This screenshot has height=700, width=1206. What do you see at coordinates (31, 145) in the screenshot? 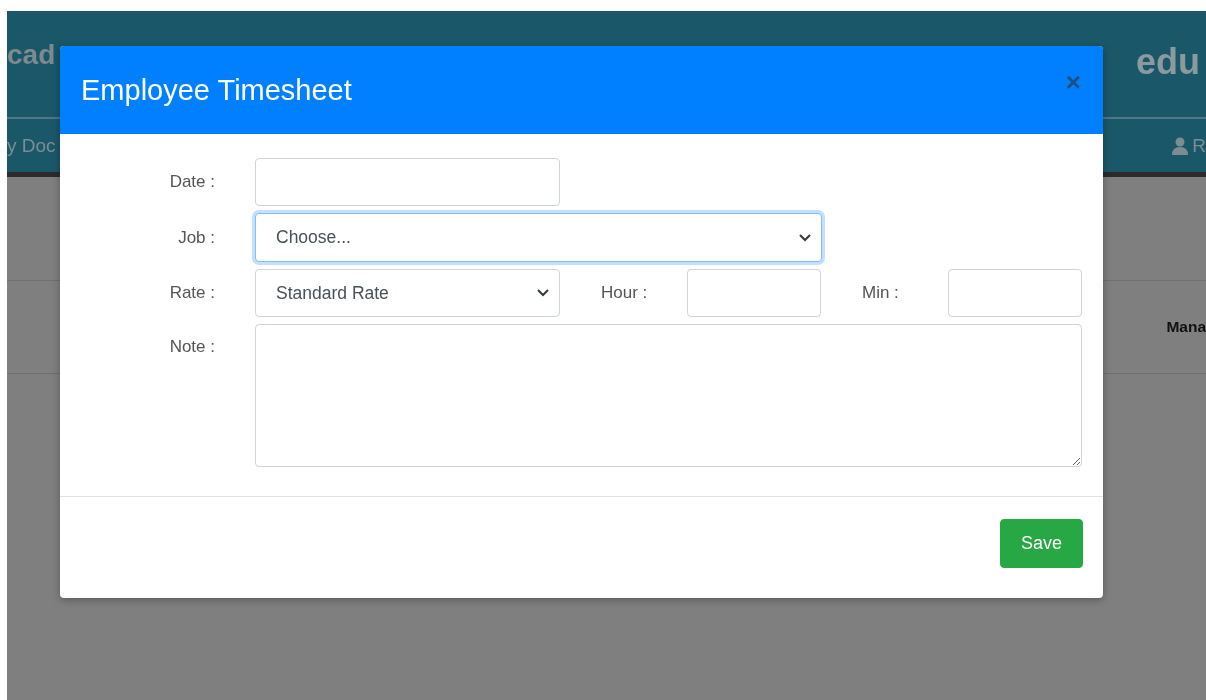
I see `nav-link: y Doc` at bounding box center [31, 145].